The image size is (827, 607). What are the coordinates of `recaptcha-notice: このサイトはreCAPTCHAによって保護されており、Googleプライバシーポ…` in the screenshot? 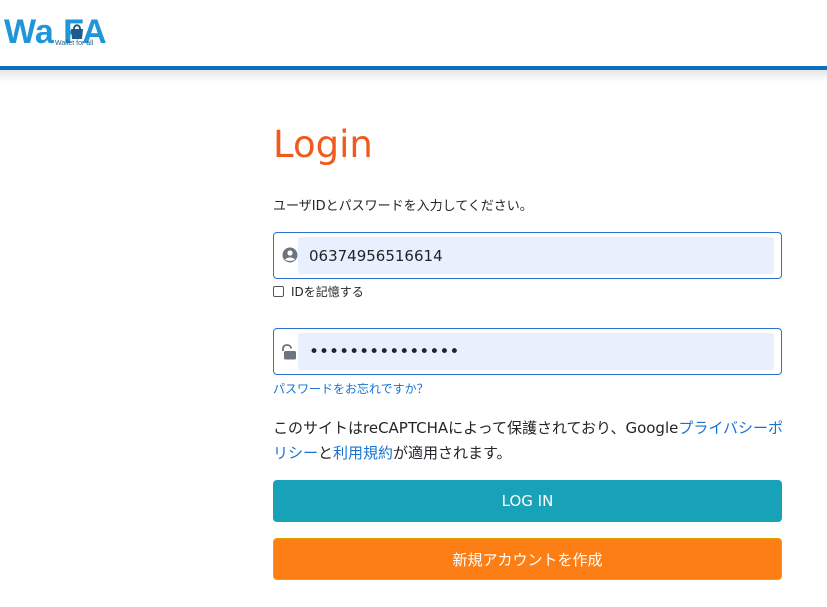 It's located at (530, 441).